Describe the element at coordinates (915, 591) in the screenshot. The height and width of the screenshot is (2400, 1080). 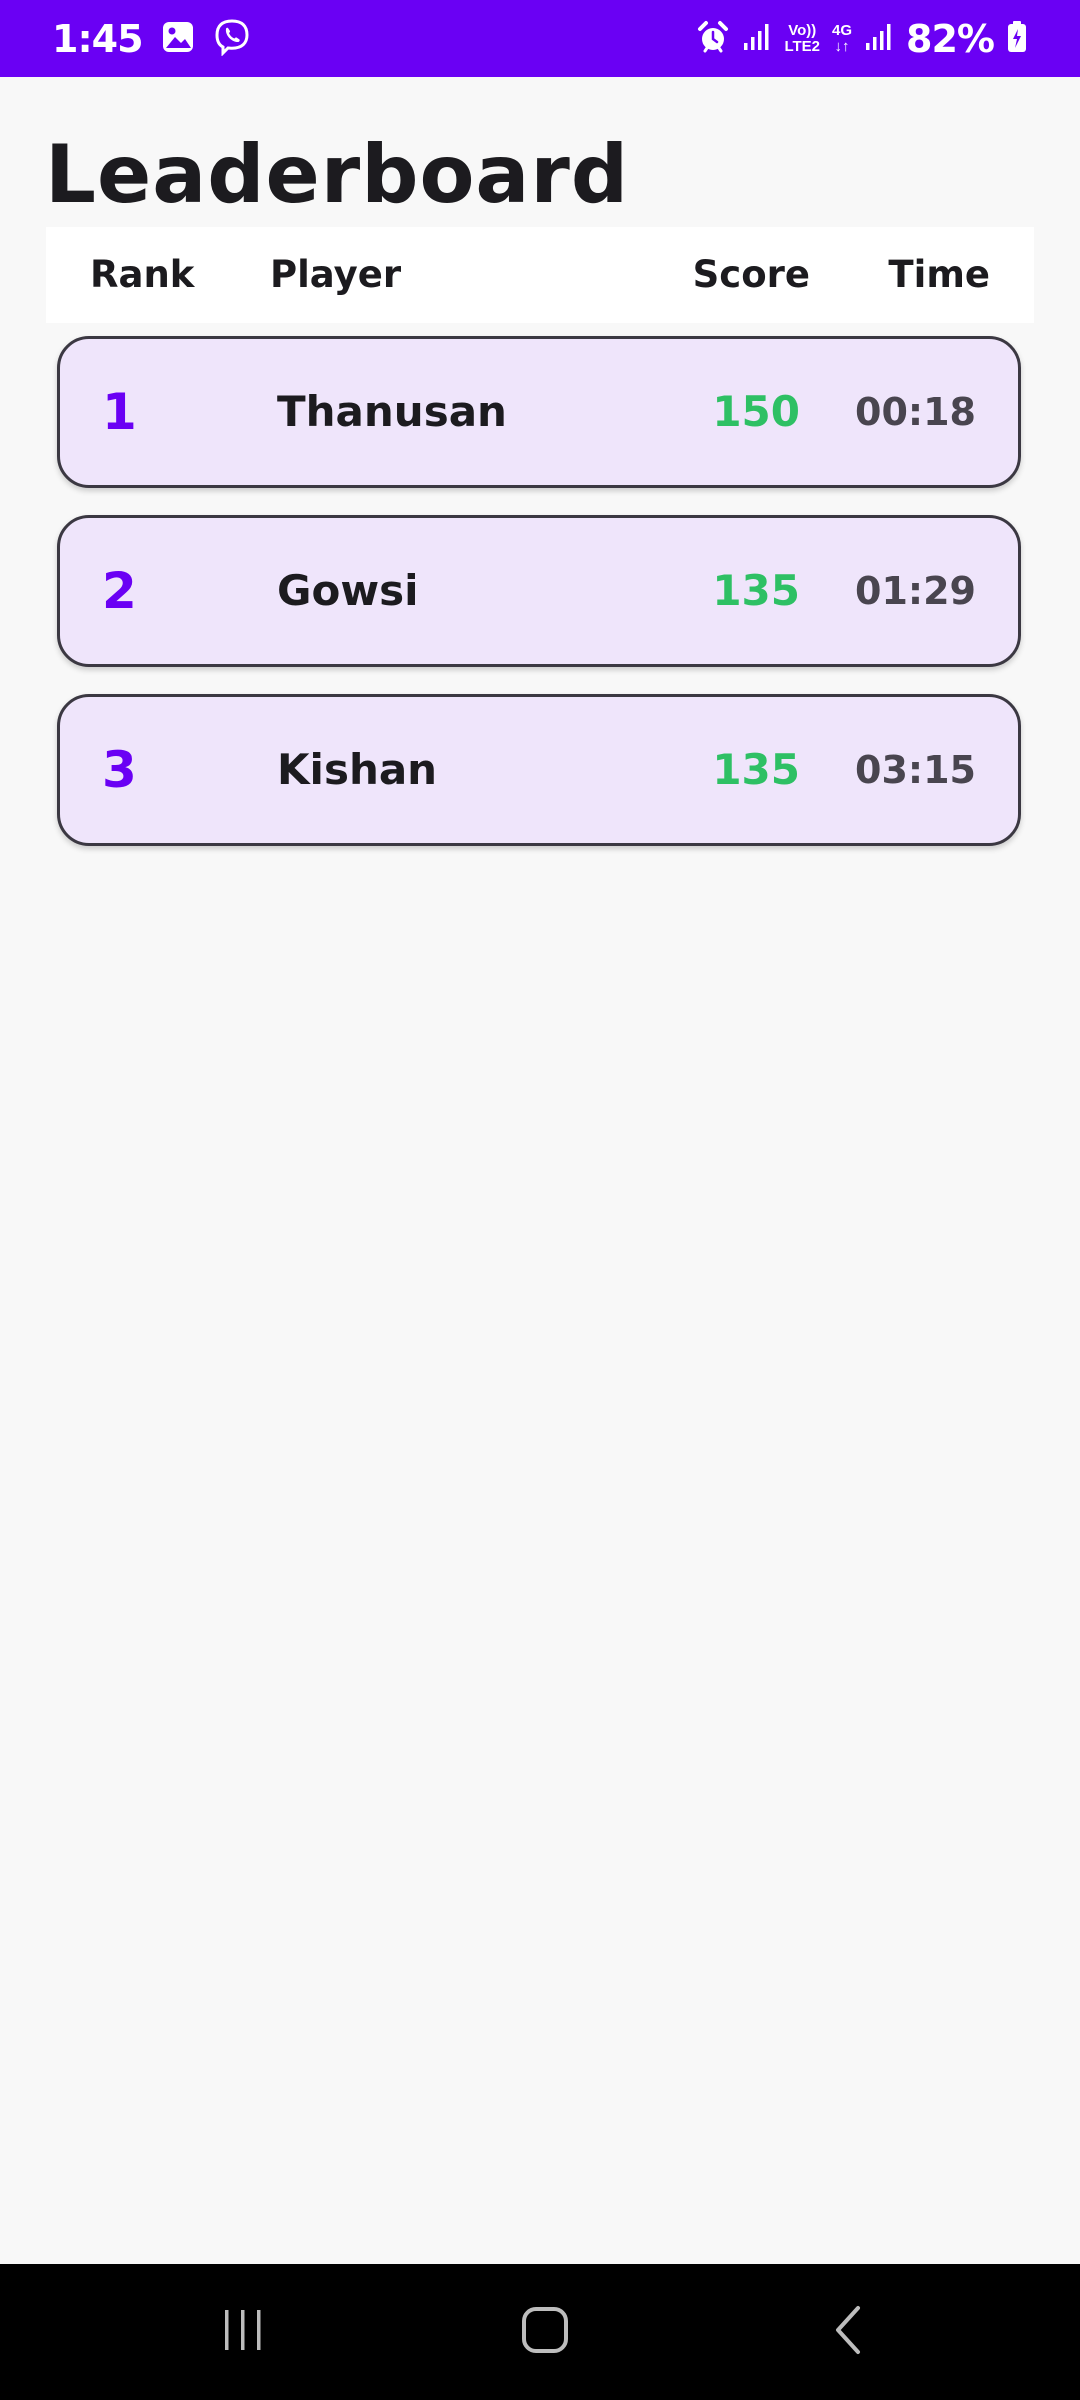
I see `entry-time: 01:29` at that location.